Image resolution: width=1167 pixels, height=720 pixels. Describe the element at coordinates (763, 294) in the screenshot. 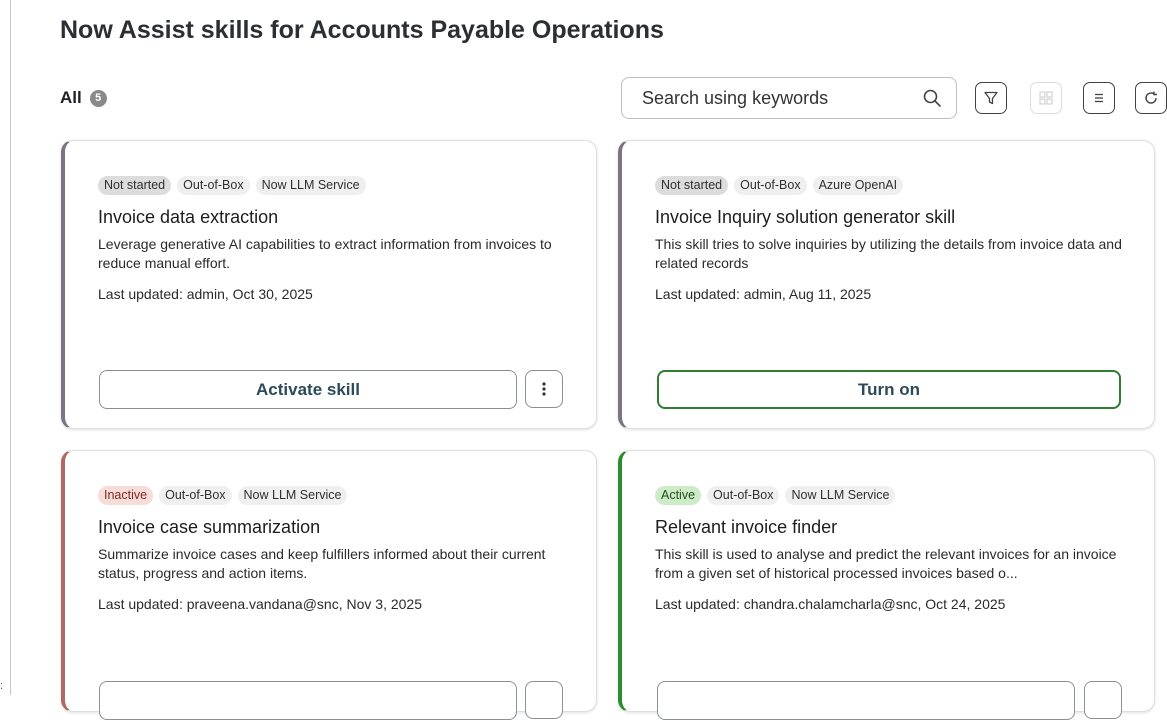

I see `last-updated: Last updated: admin, Aug 11, 2025` at that location.